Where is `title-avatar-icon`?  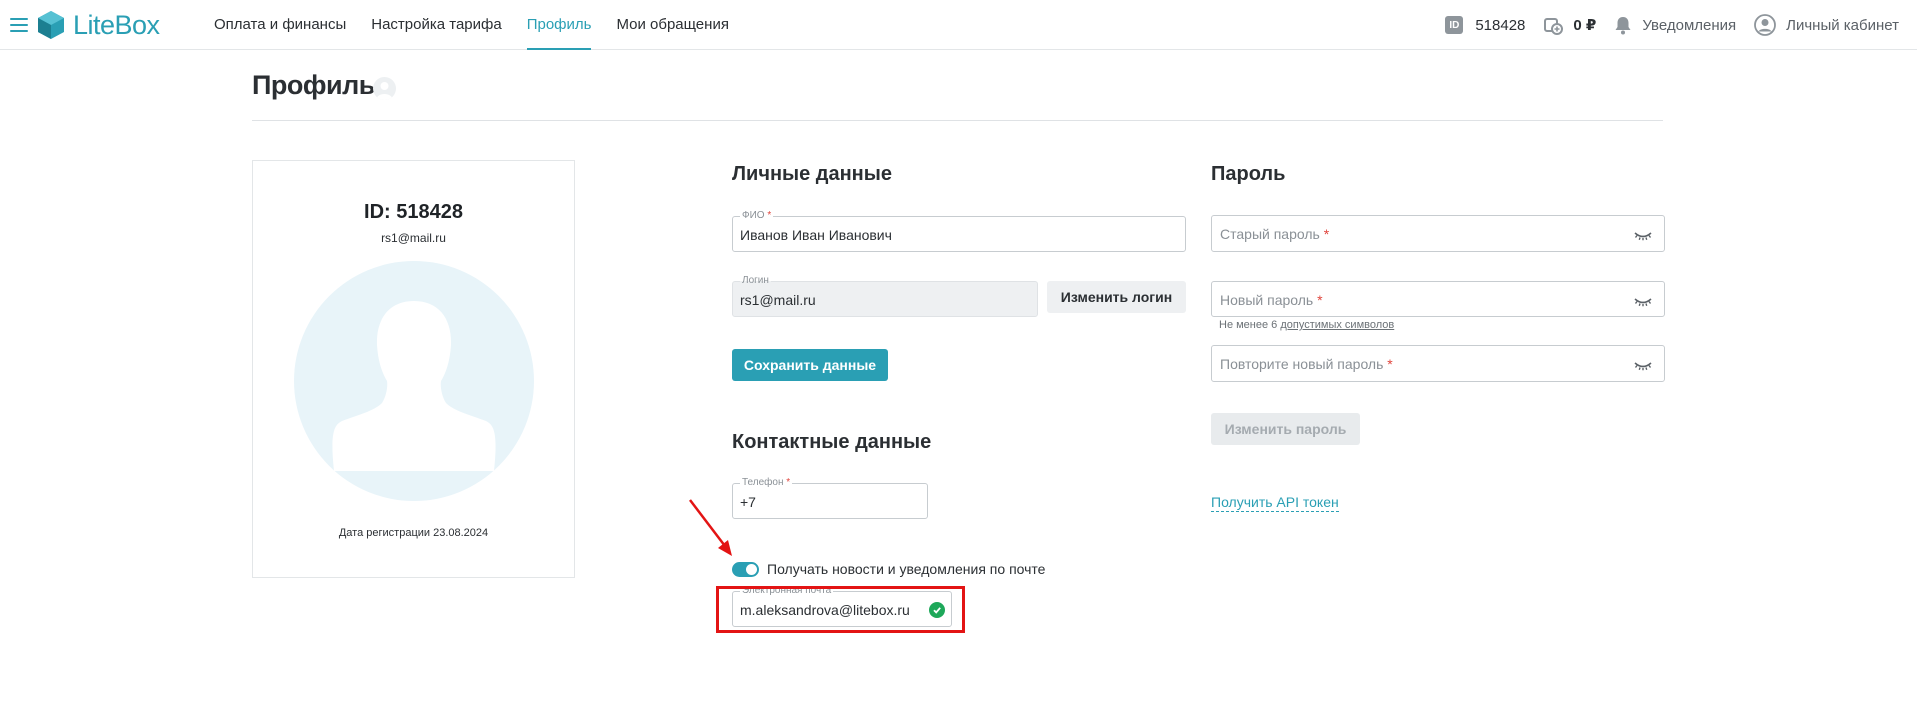
title-avatar-icon is located at coordinates (384, 88).